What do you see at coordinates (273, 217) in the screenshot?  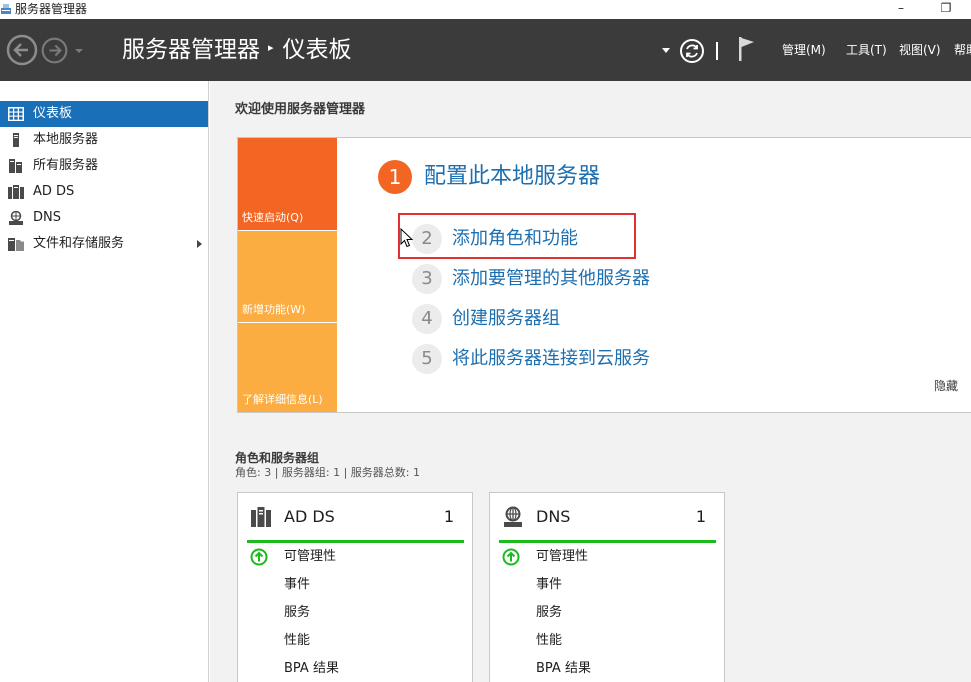 I see `tab-label: 快速启动(Q)` at bounding box center [273, 217].